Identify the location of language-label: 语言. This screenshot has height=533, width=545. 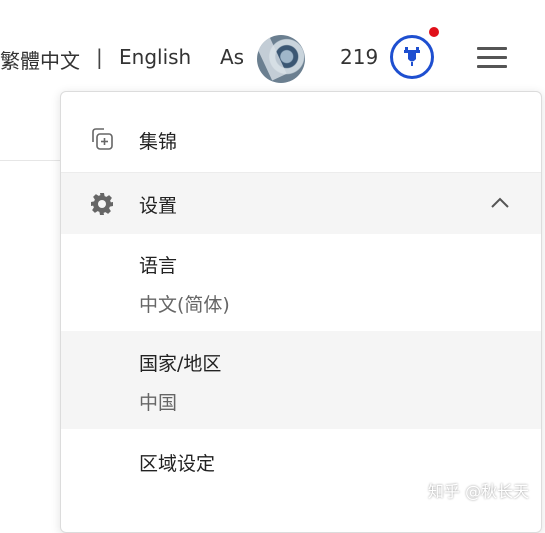
(158, 266).